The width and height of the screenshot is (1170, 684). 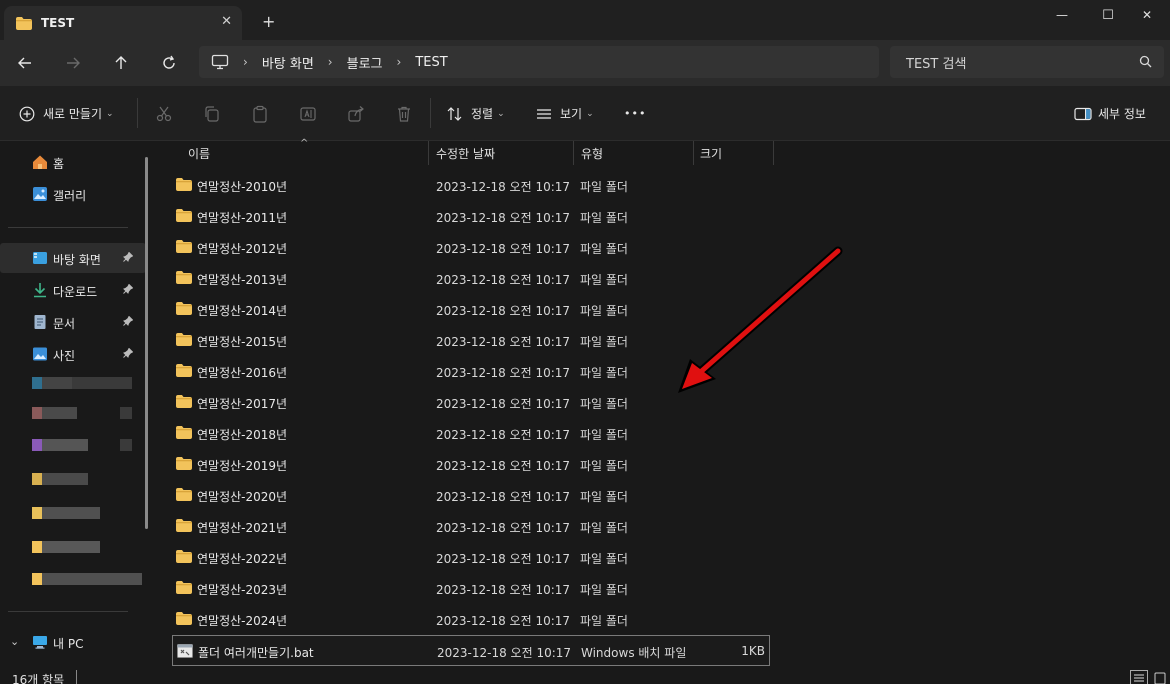 What do you see at coordinates (123, 23) in the screenshot?
I see `tab-test: TEST ✕` at bounding box center [123, 23].